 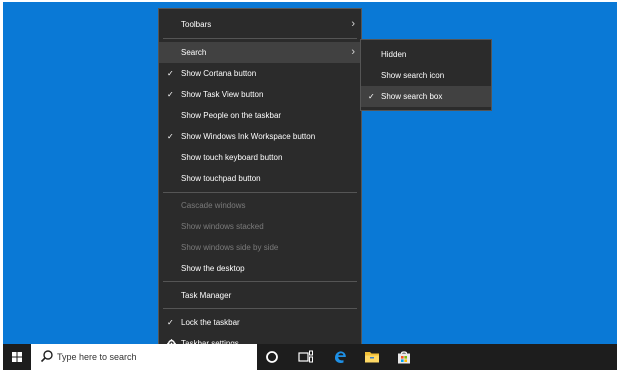 I want to click on menu-item-label: Show Cortana button, so click(x=219, y=73).